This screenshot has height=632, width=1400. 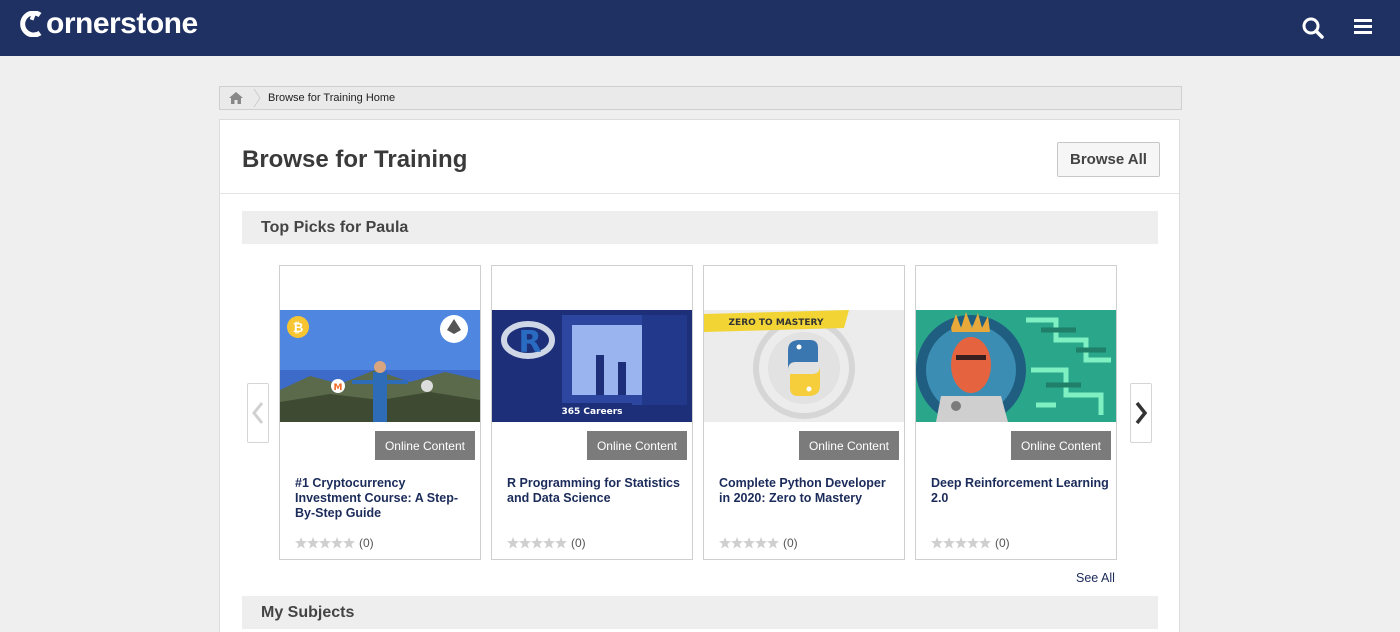 What do you see at coordinates (804, 366) in the screenshot?
I see `python-thumbnail: ZERO TO MASTERY` at bounding box center [804, 366].